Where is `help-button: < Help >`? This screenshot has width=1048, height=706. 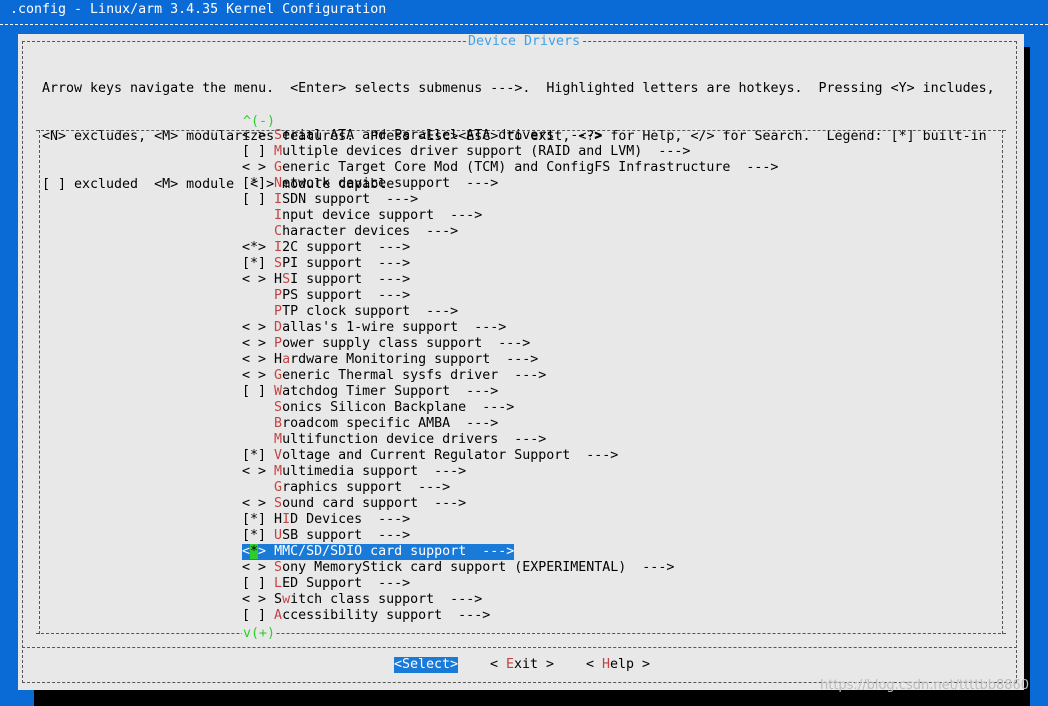 help-button: < Help > is located at coordinates (618, 665).